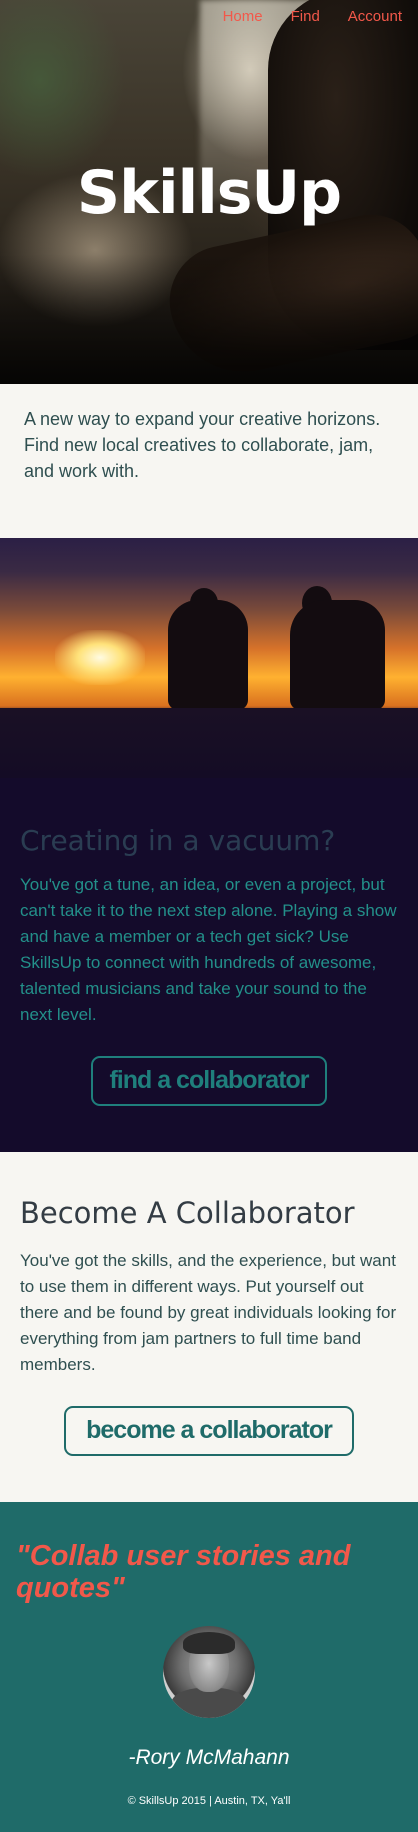  What do you see at coordinates (305, 16) in the screenshot?
I see `nav-find-link: Find` at bounding box center [305, 16].